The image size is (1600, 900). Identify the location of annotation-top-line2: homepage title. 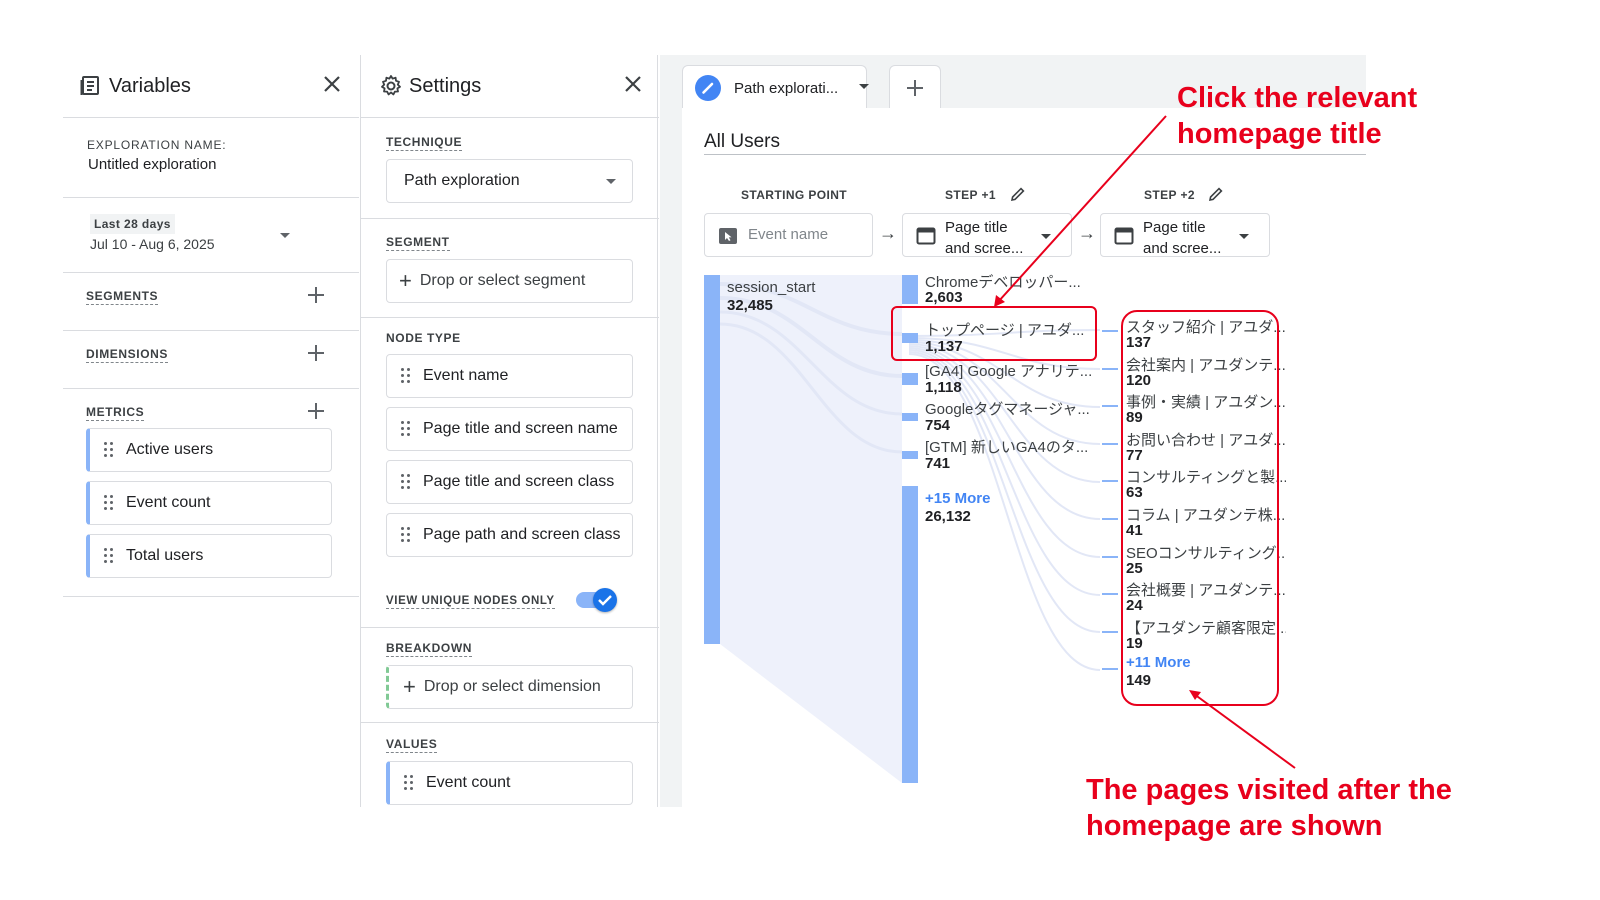
(1279, 134).